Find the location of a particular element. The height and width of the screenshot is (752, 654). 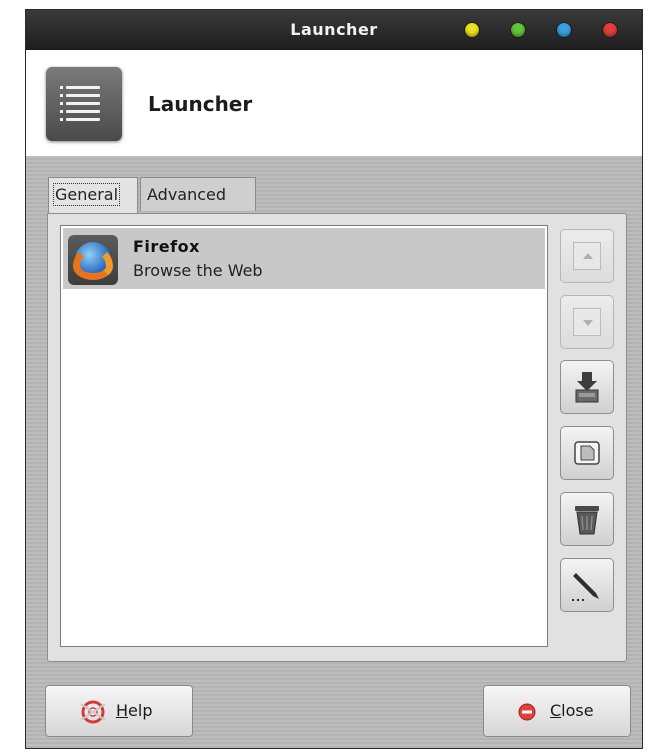

move-up-button is located at coordinates (587, 256).